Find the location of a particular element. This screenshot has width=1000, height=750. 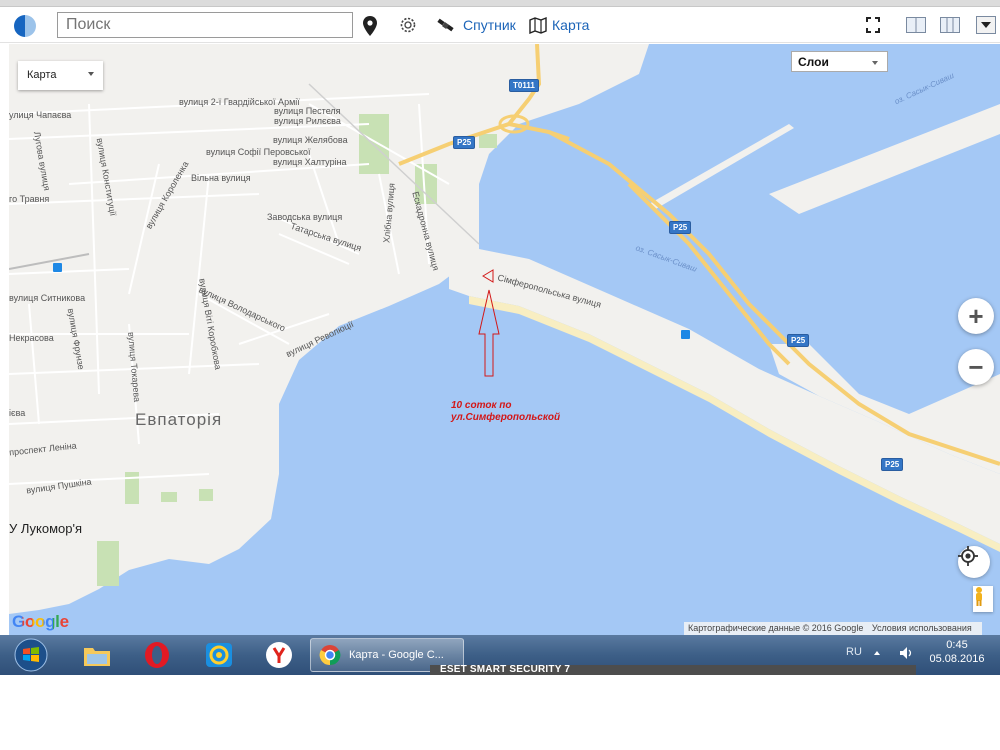

clock-time: 0:45 is located at coordinates (957, 645).